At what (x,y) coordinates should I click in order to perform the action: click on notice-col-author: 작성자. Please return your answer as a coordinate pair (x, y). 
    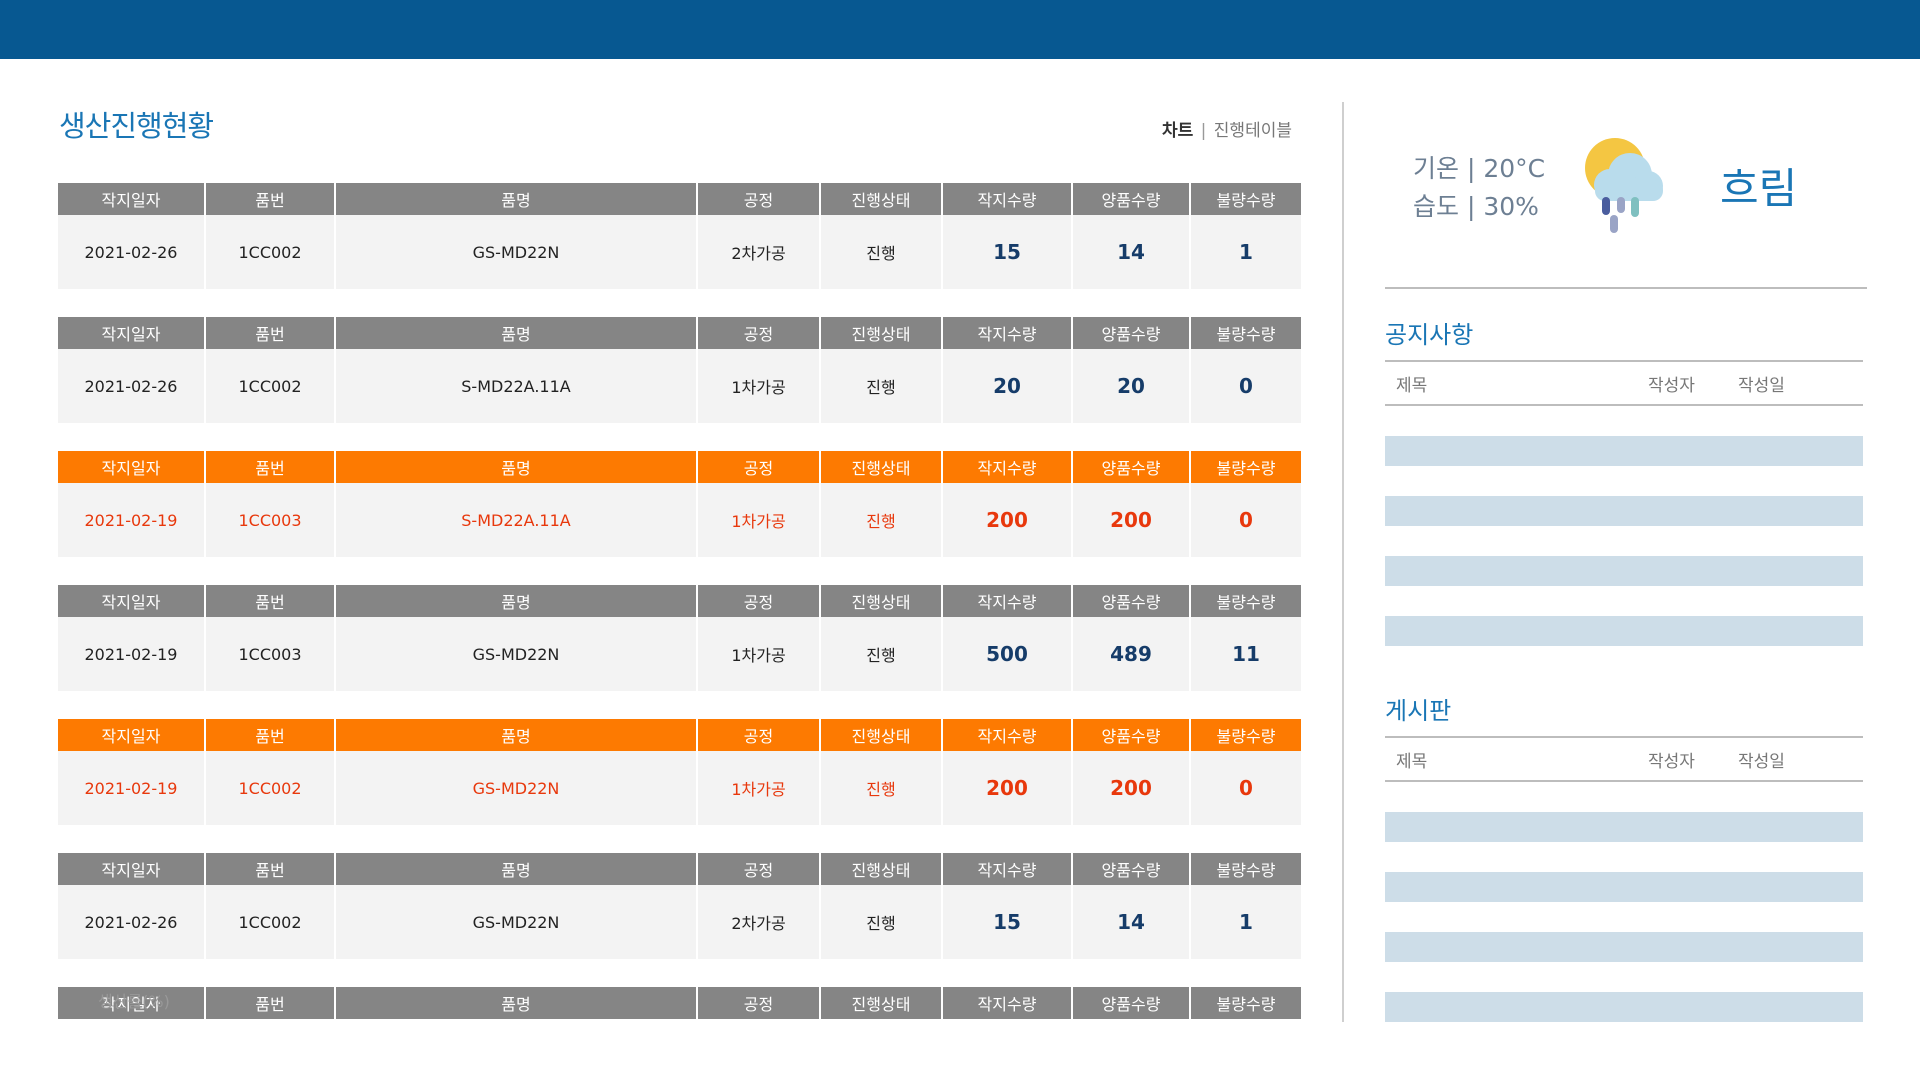
    Looking at the image, I should click on (1671, 385).